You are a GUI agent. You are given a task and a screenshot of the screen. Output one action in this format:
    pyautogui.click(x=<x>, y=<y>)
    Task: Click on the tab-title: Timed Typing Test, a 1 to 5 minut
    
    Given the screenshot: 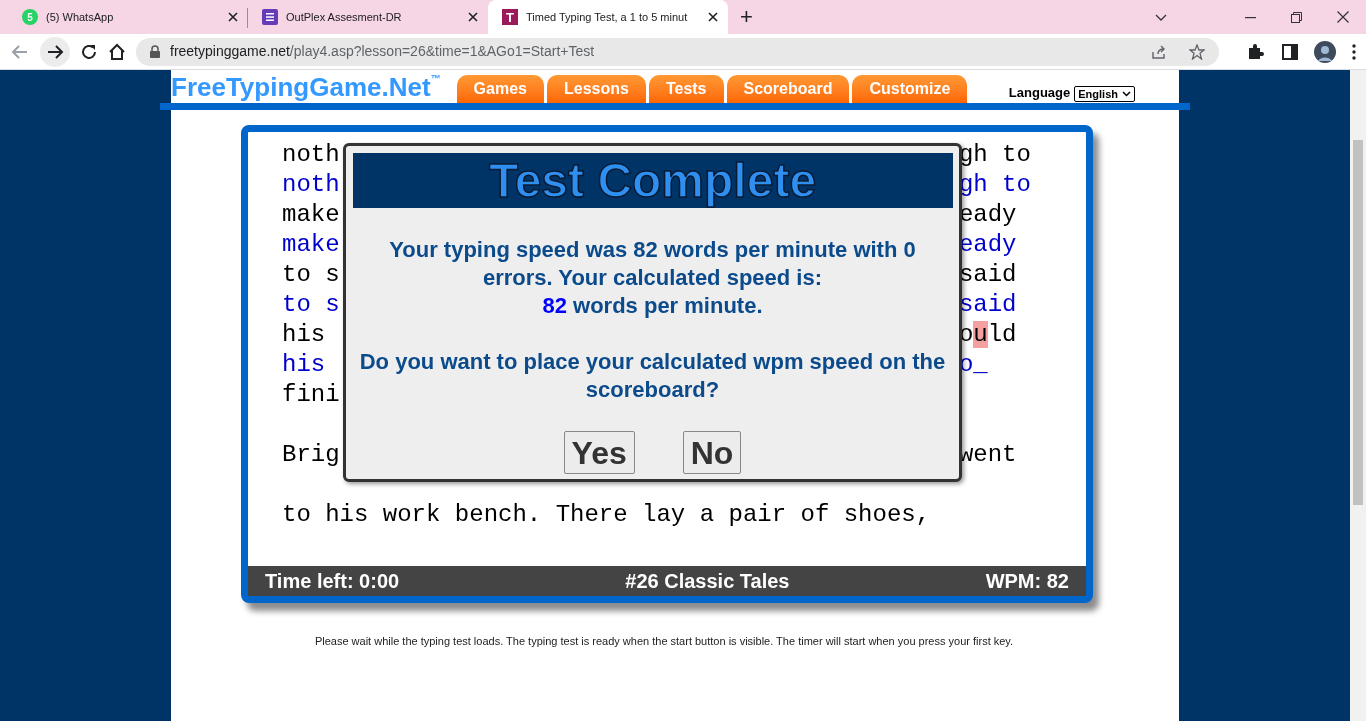 What is the action you would take?
    pyautogui.click(x=607, y=17)
    